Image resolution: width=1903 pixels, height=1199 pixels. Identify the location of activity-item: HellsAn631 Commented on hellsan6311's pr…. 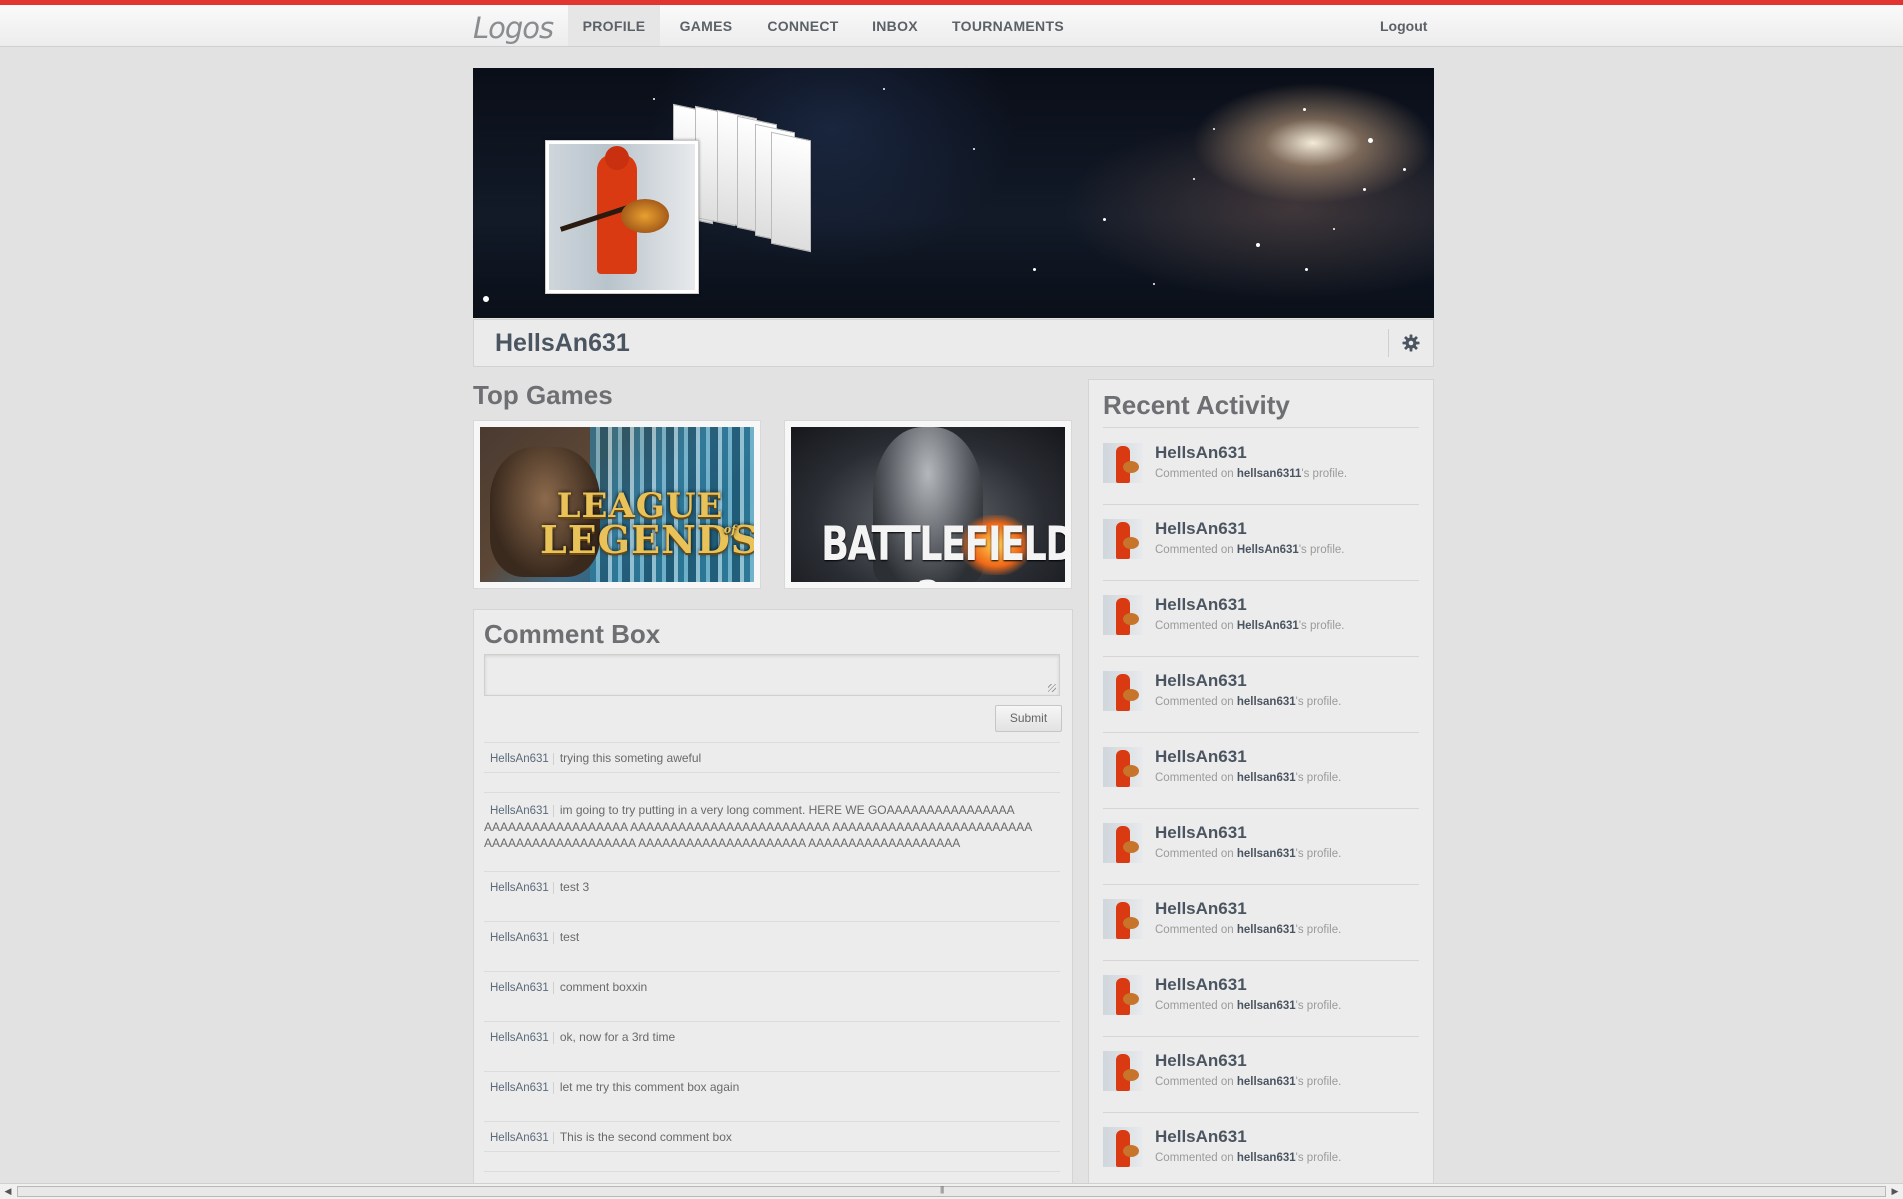
(1261, 466).